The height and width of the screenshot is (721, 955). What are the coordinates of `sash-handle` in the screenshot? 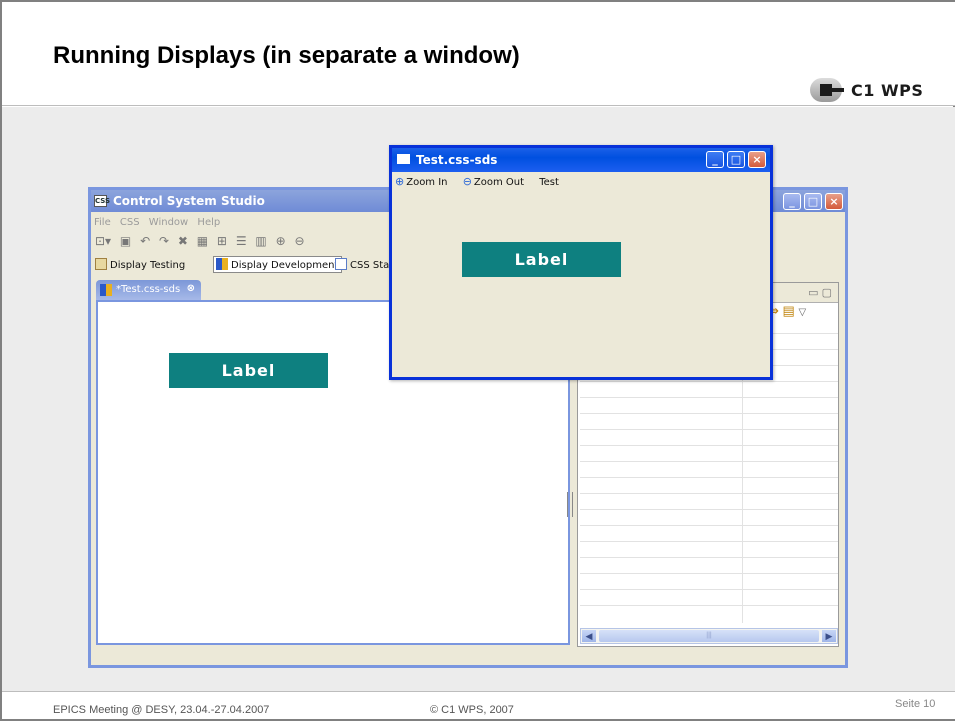 It's located at (570, 504).